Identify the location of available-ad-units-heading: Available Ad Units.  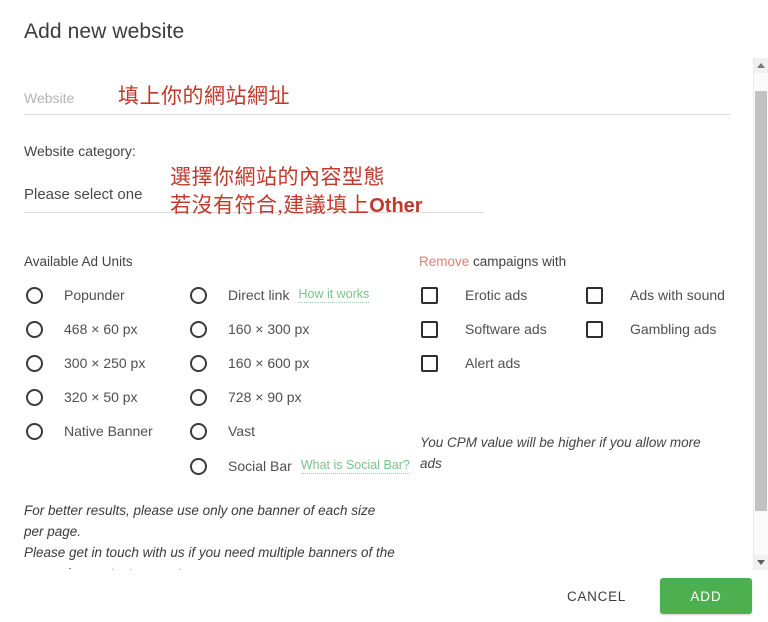
(78, 261).